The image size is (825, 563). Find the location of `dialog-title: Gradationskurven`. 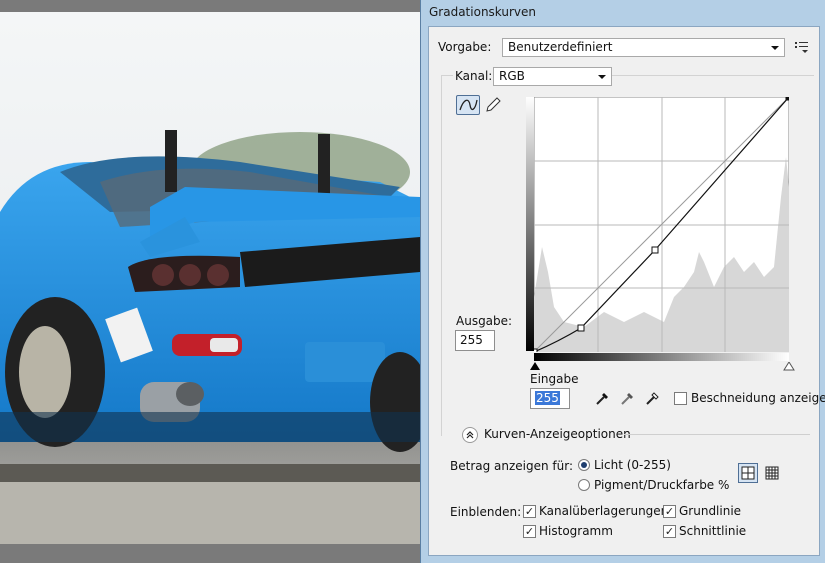

dialog-title: Gradationskurven is located at coordinates (483, 12).